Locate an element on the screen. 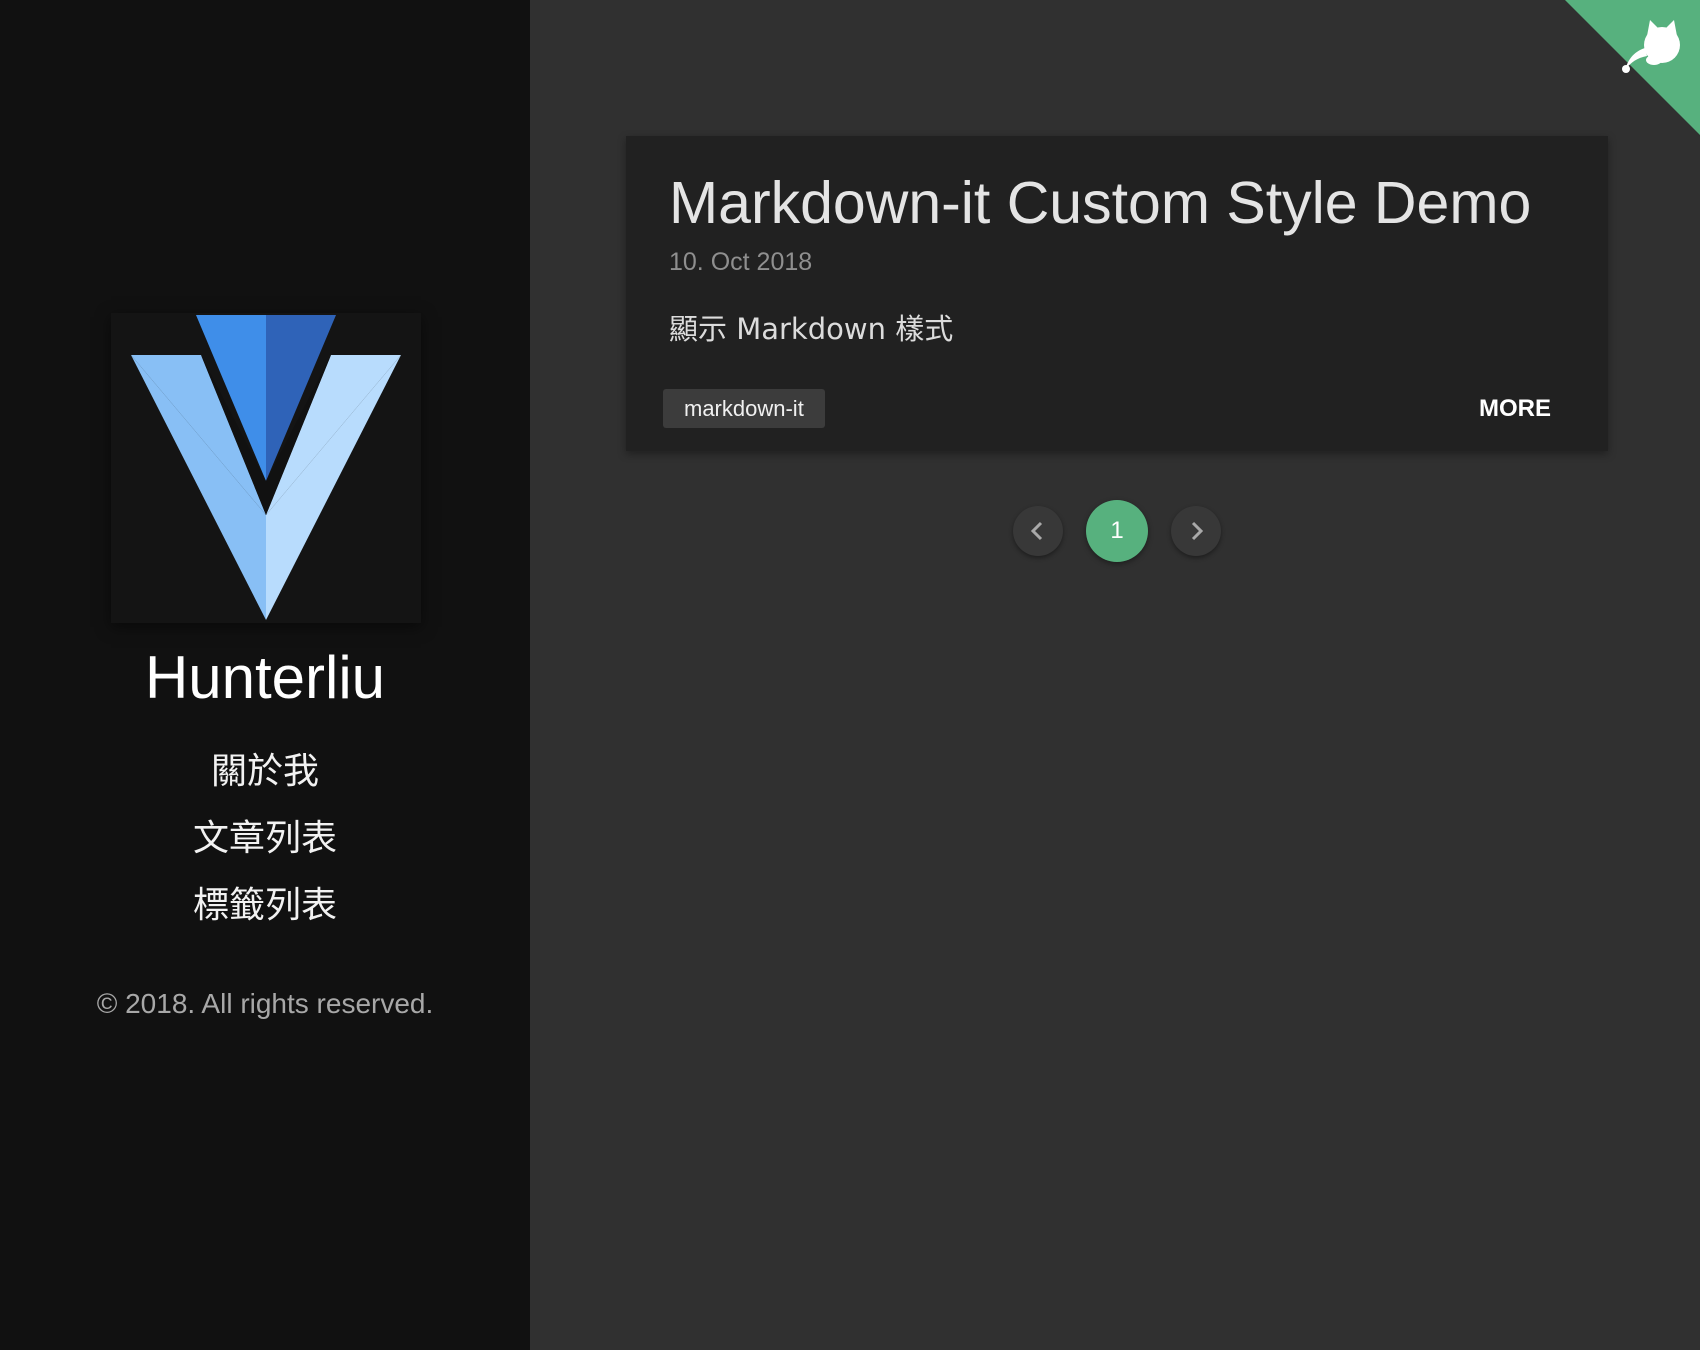  post-title: Markdown-it Custom Style Demo is located at coordinates (1100, 203).